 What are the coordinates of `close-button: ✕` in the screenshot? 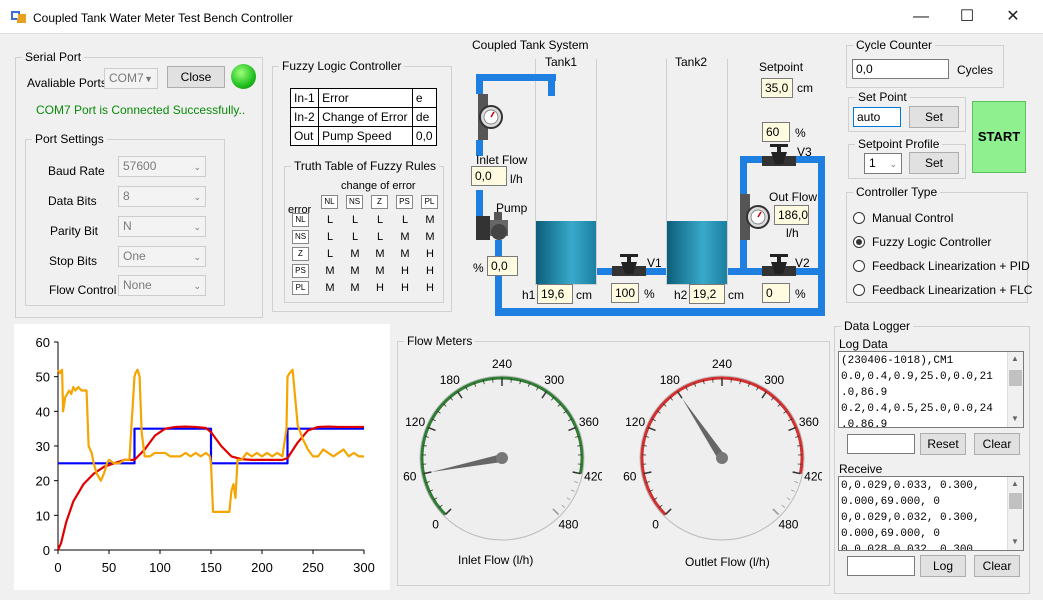 It's located at (1013, 17).